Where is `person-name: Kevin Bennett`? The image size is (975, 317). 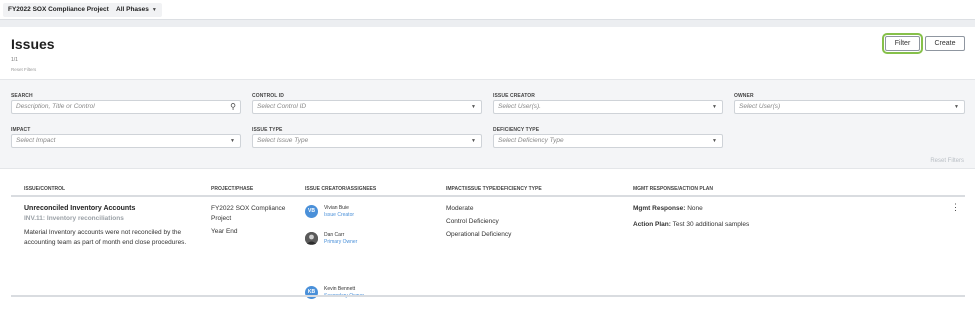
person-name: Kevin Bennett is located at coordinates (340, 289).